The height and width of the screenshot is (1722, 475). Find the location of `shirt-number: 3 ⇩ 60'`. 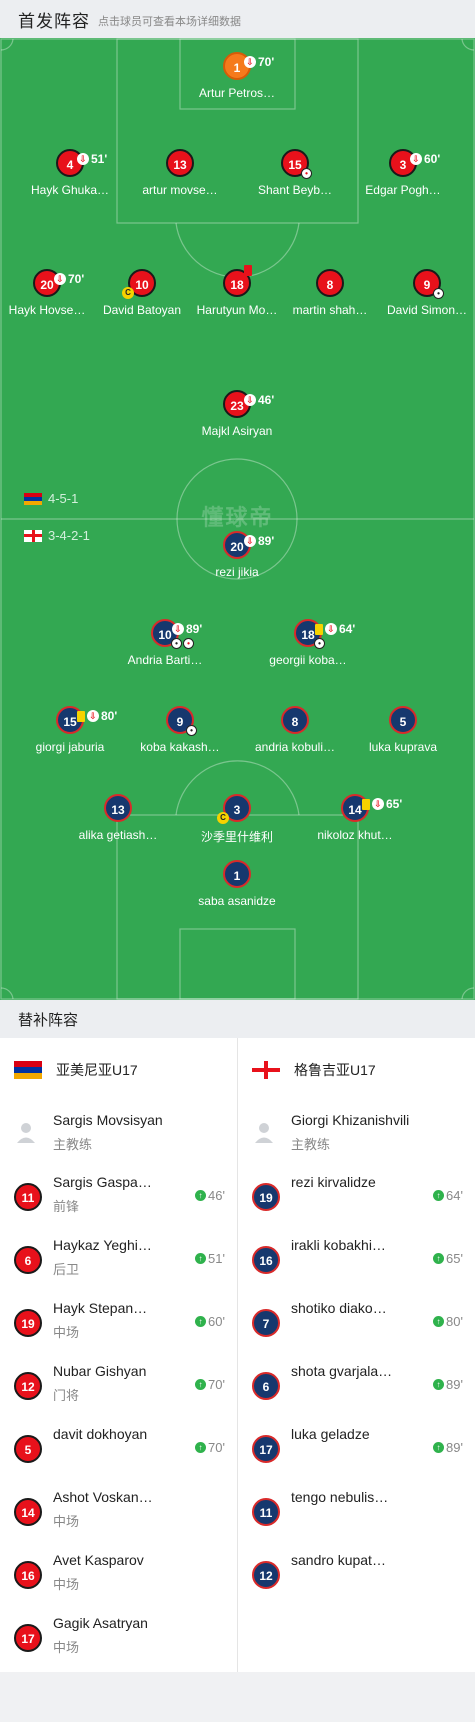

shirt-number: 3 ⇩ 60' is located at coordinates (414, 163).